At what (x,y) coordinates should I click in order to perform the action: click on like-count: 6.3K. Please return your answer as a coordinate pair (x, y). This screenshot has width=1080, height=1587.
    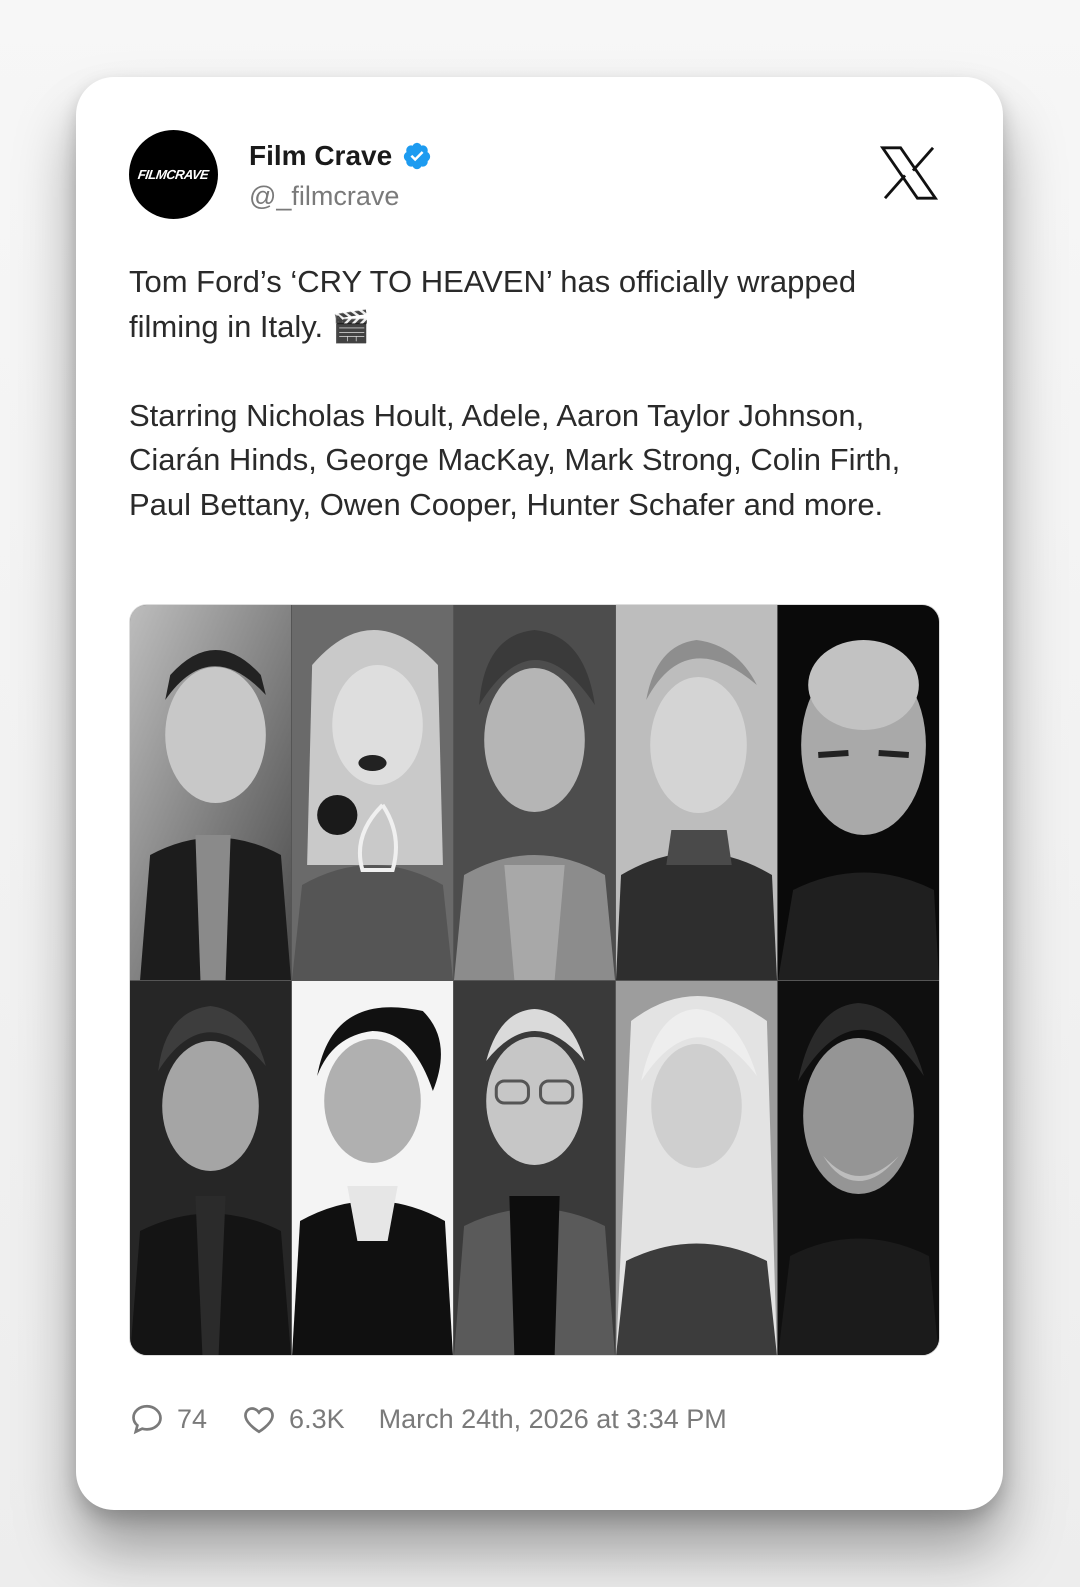
    Looking at the image, I should click on (317, 1418).